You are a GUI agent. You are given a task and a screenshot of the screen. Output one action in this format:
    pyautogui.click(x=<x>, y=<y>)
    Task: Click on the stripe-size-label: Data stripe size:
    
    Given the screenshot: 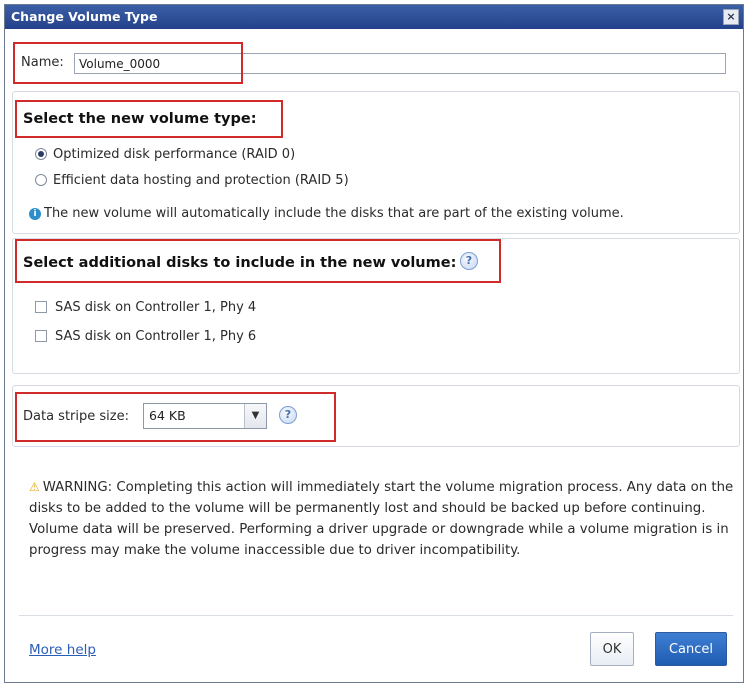 What is the action you would take?
    pyautogui.click(x=76, y=416)
    